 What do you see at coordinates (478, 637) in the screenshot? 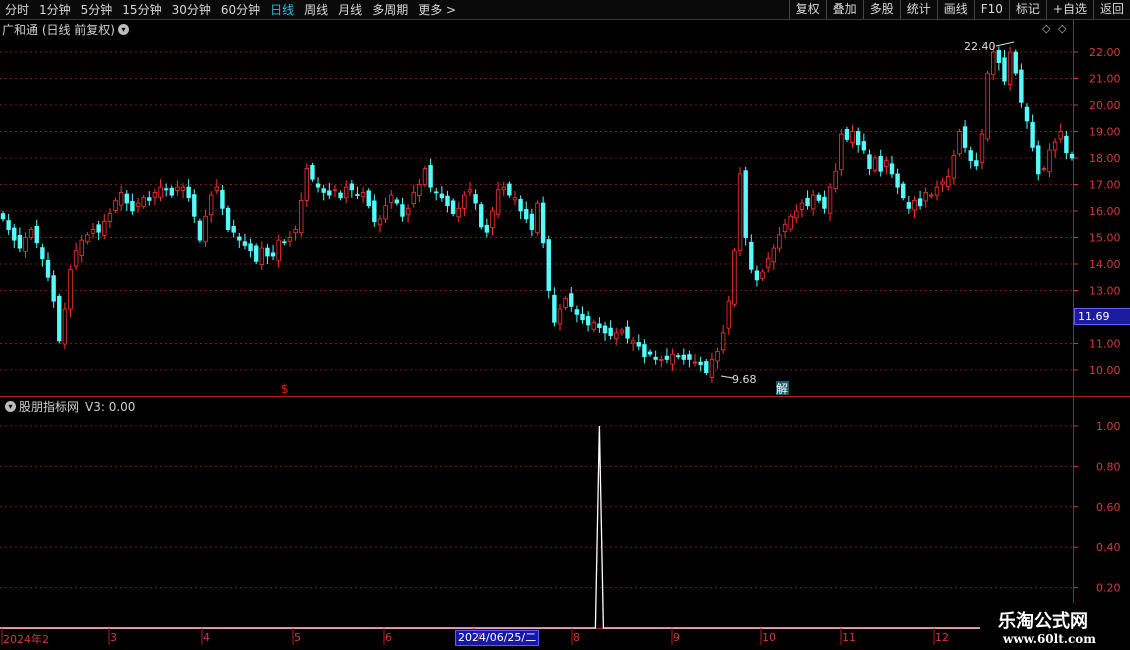
I see `date-axis-label: 7` at bounding box center [478, 637].